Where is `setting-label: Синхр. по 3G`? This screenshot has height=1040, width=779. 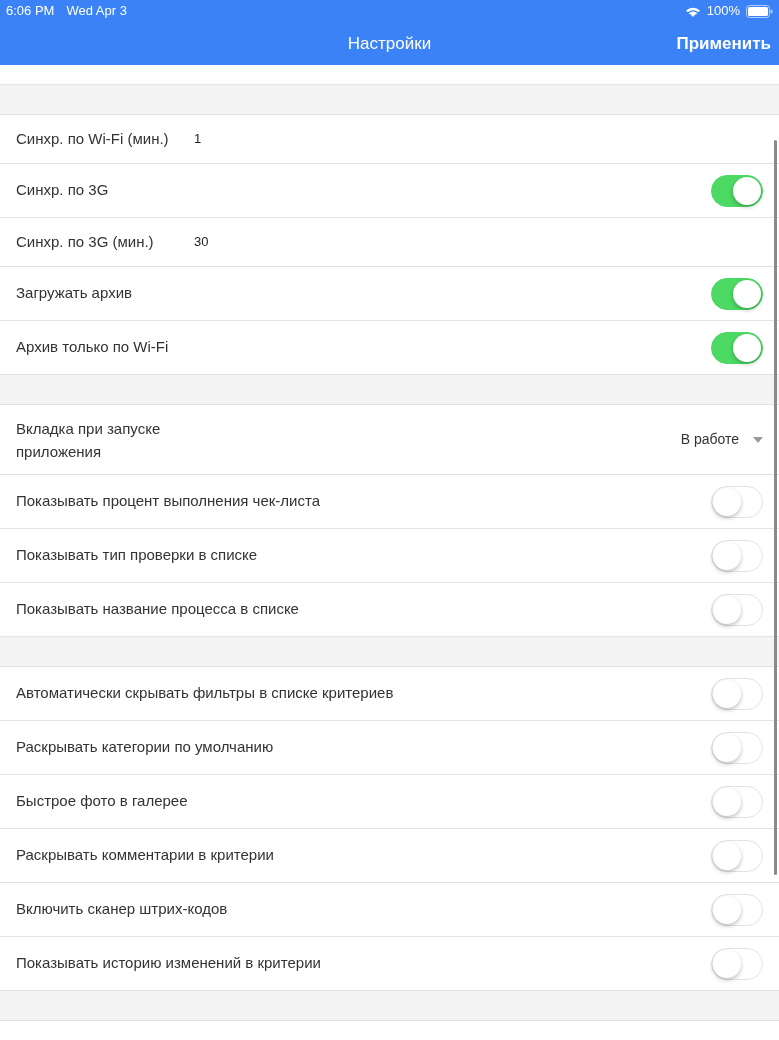
setting-label: Синхр. по 3G is located at coordinates (62, 190).